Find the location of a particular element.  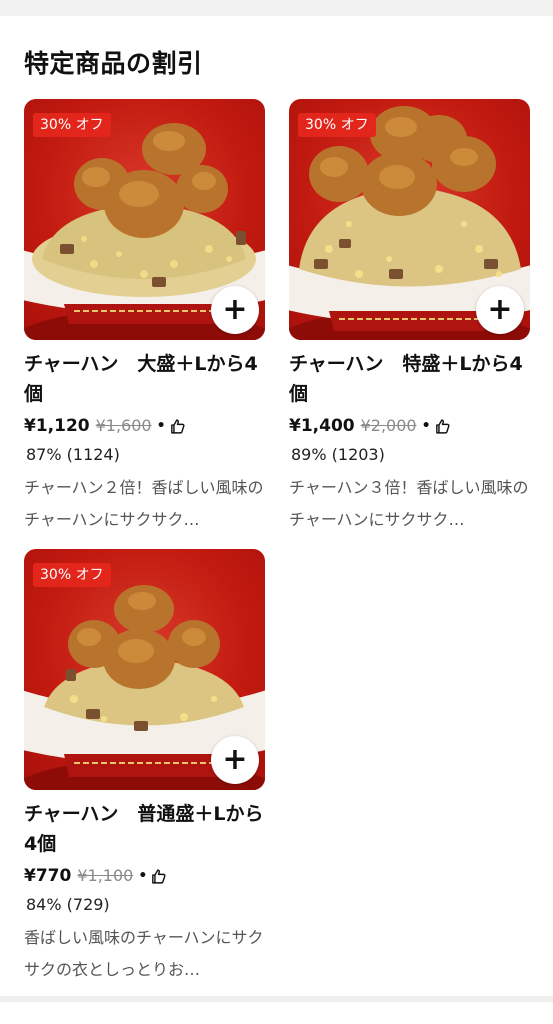

original-price: ¥1,600 is located at coordinates (123, 425).